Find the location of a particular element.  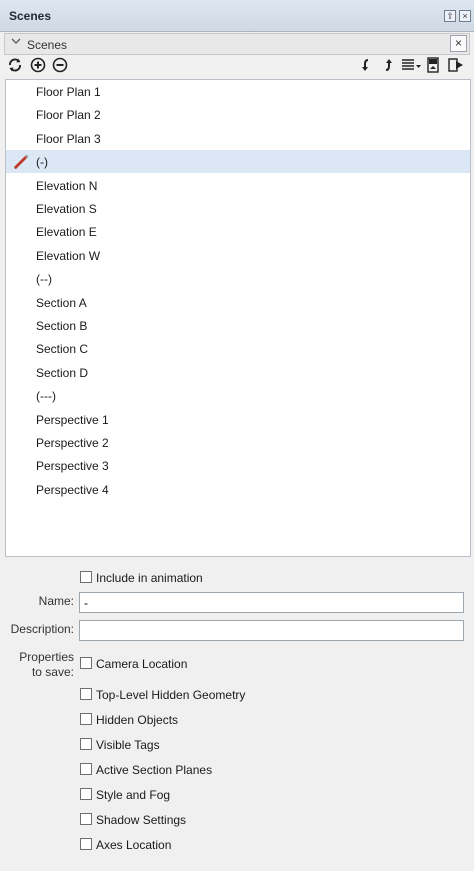

view-options-icon is located at coordinates (411, 66).